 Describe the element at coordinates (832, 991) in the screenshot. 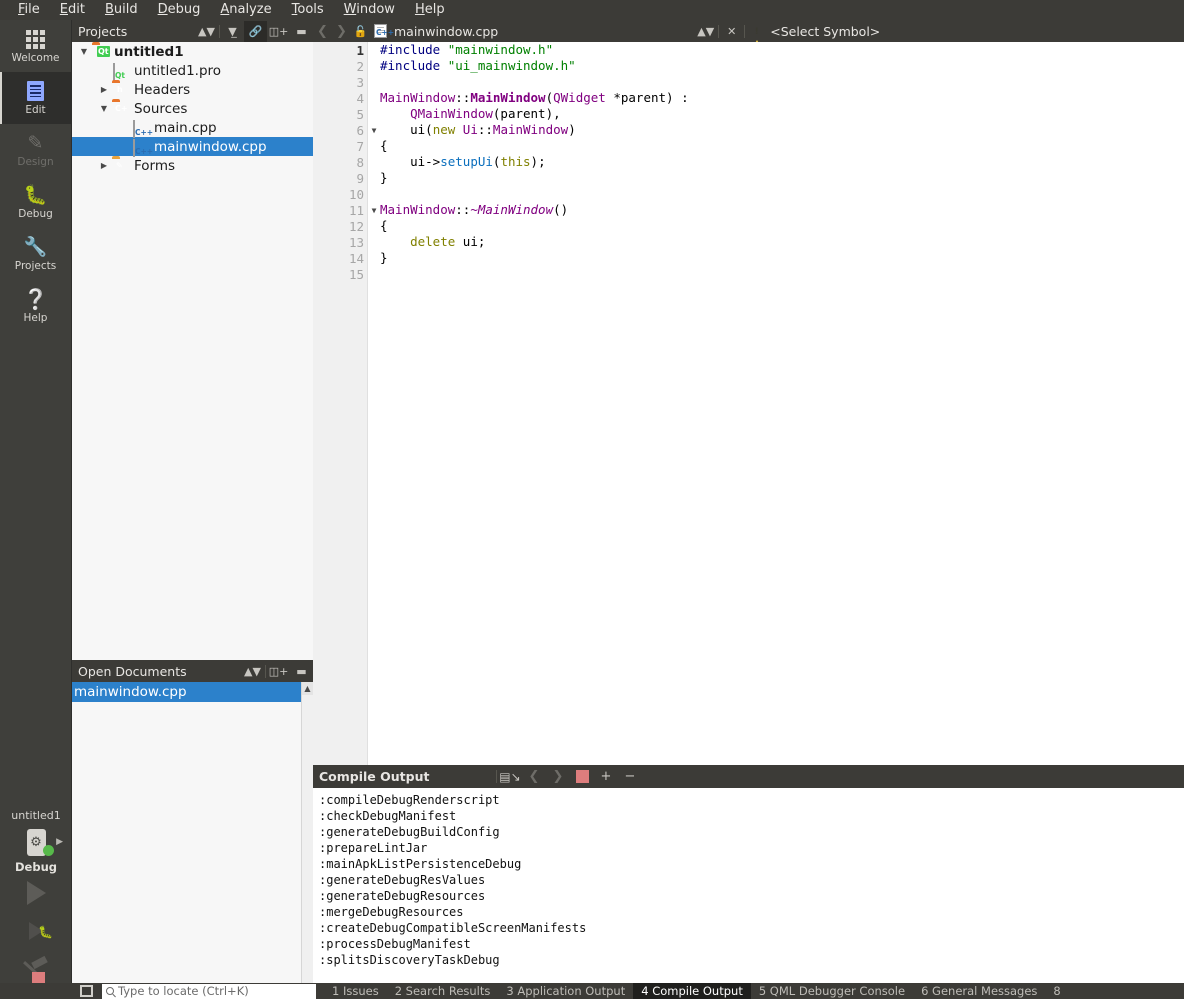

I see `output-tab-5-qml-debugger-console: 5 QML Debugger Console` at that location.